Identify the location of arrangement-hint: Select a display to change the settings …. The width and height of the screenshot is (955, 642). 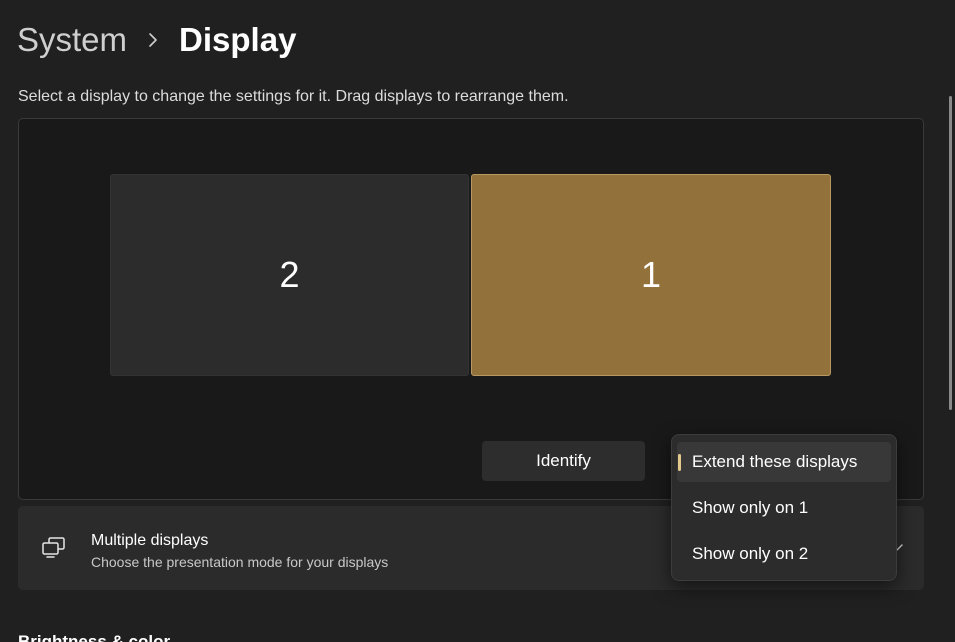
(293, 96).